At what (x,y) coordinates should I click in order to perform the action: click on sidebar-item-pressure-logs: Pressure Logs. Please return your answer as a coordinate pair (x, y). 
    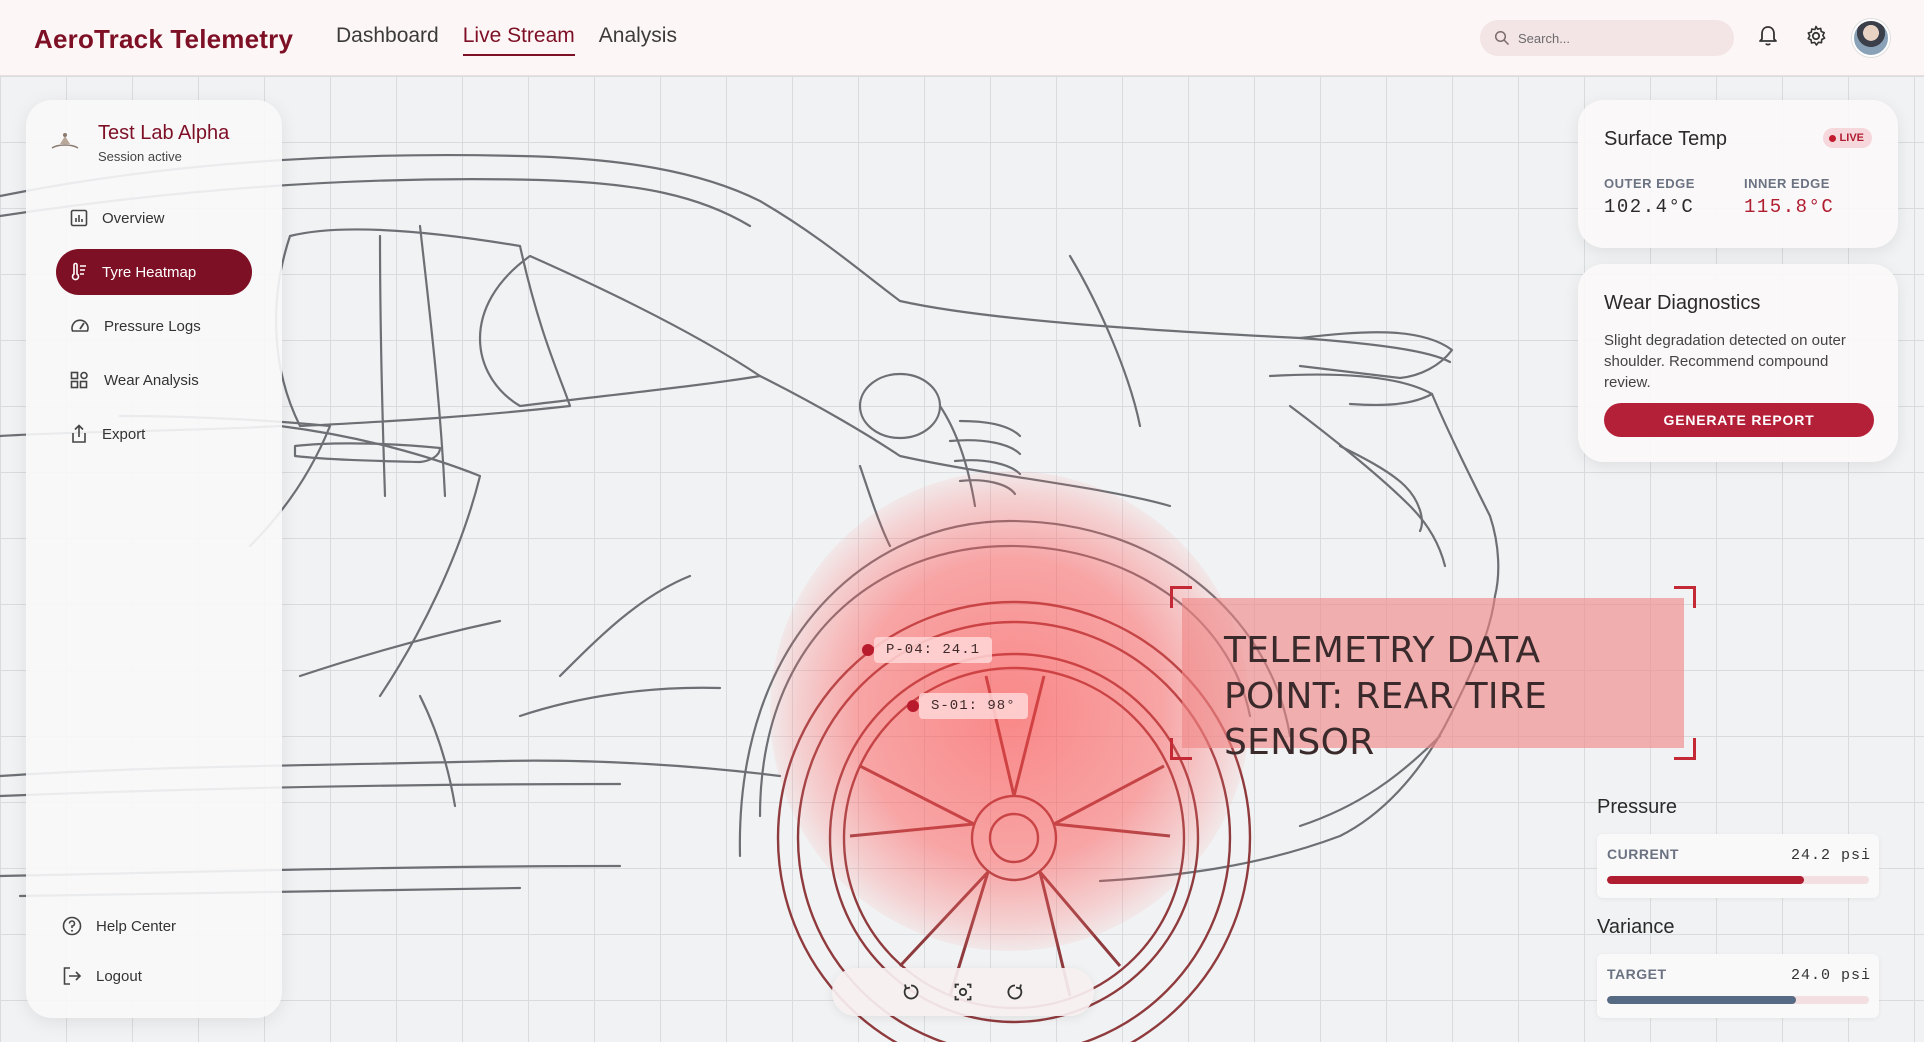
    Looking at the image, I should click on (154, 326).